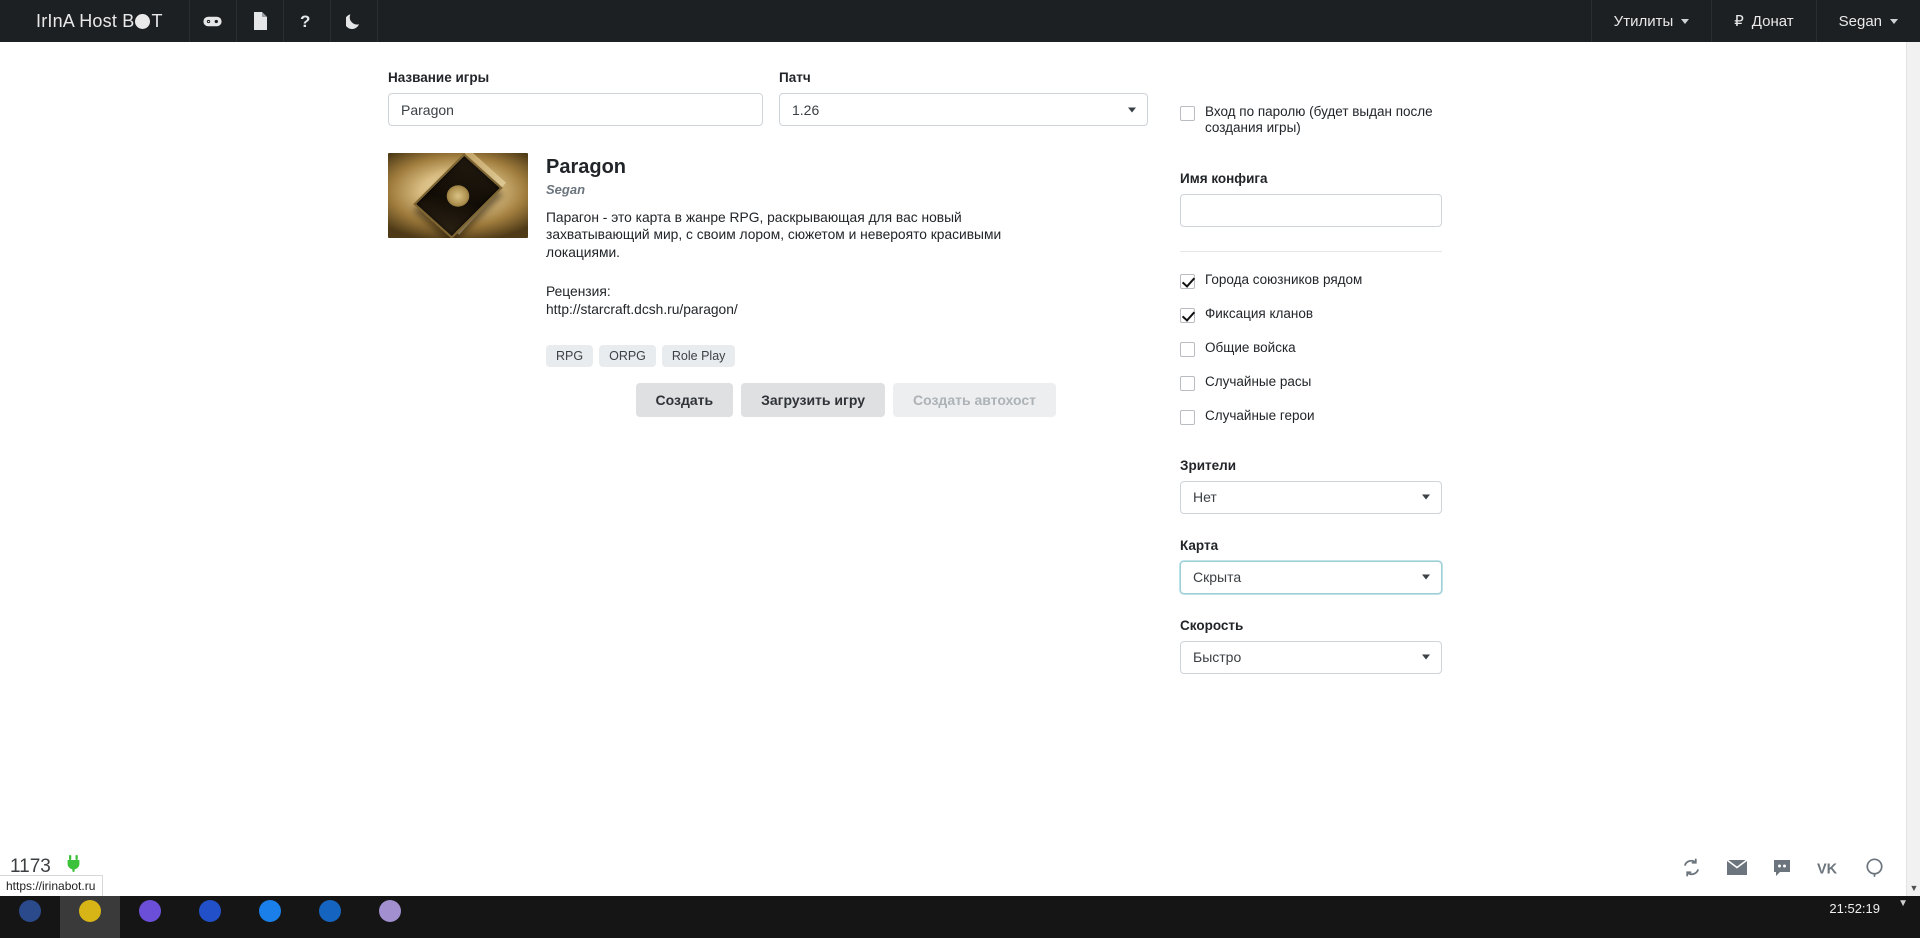 This screenshot has height=938, width=1920. I want to click on config-name-field-group: Имя конфига, so click(1311, 199).